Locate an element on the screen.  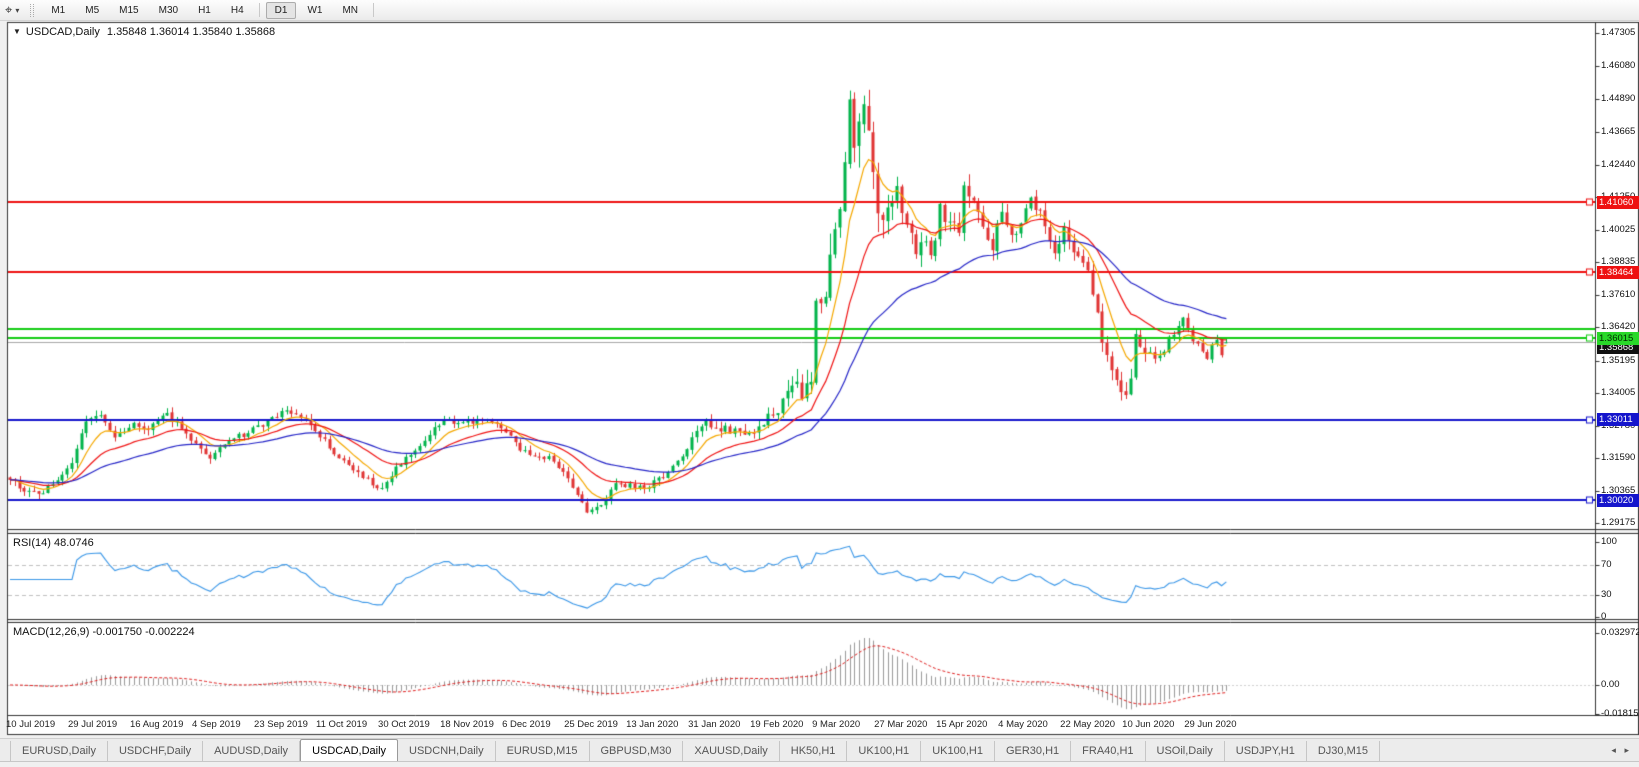
tab-ger30-h1: GER30,H1 is located at coordinates (1033, 751).